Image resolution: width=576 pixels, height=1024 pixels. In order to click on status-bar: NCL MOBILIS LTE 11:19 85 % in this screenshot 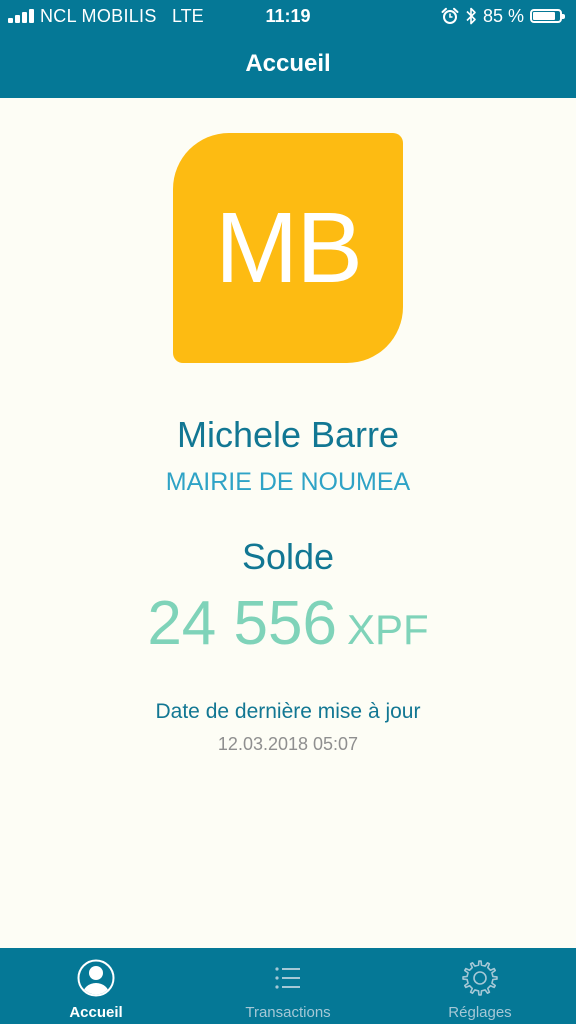, I will do `click(288, 16)`.